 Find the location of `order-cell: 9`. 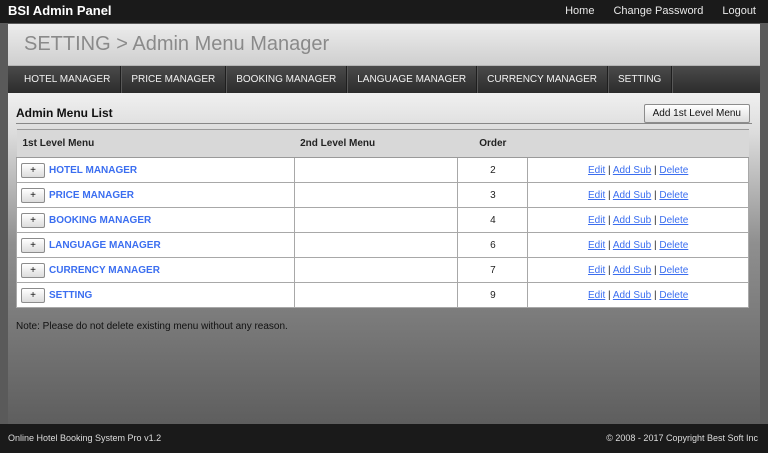

order-cell: 9 is located at coordinates (493, 295).